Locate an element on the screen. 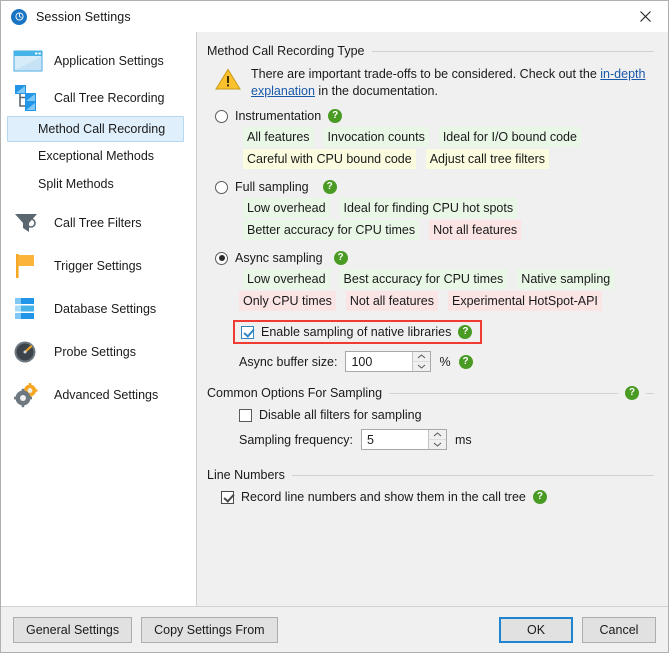 This screenshot has width=669, height=653. sidebar-item-label: Trigger Settings is located at coordinates (98, 265).